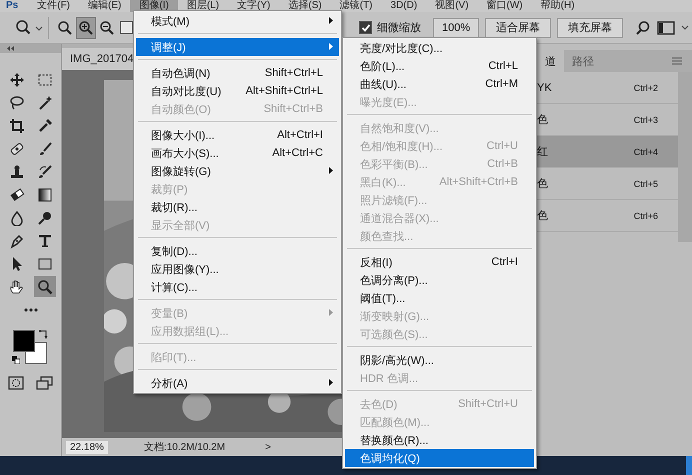  What do you see at coordinates (237, 135) in the screenshot?
I see `menu-item: 图像大小(I)... Alt+Ctrl+I` at bounding box center [237, 135].